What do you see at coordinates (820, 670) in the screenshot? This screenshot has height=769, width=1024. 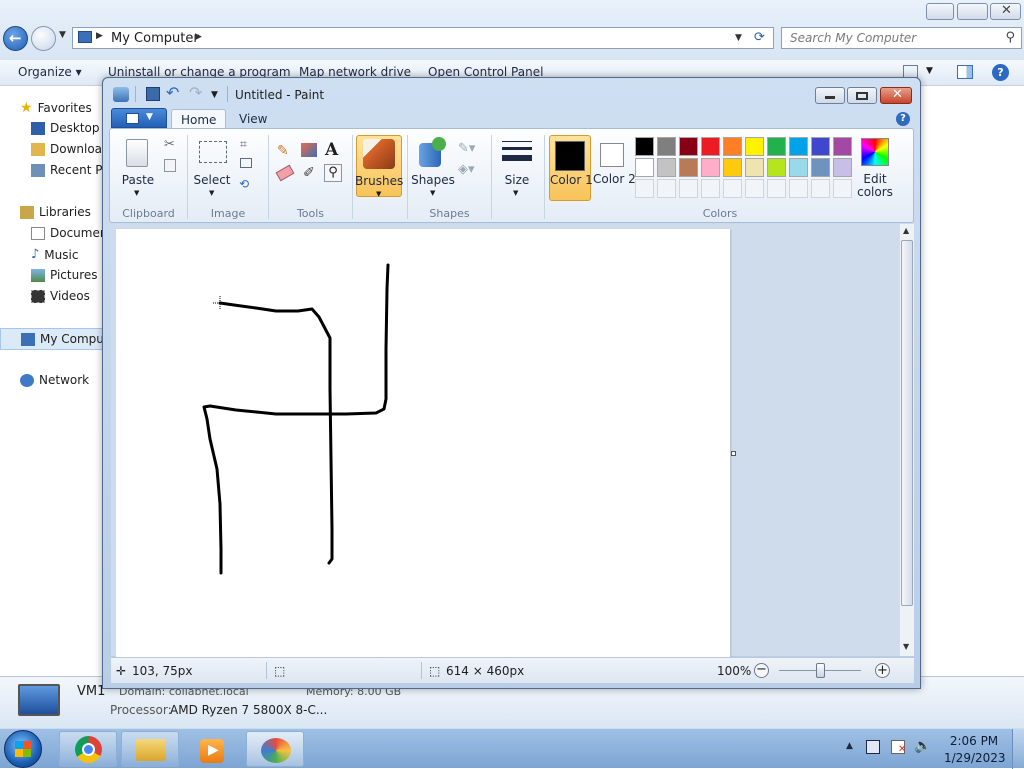 I see `zoom-slider-thumb` at bounding box center [820, 670].